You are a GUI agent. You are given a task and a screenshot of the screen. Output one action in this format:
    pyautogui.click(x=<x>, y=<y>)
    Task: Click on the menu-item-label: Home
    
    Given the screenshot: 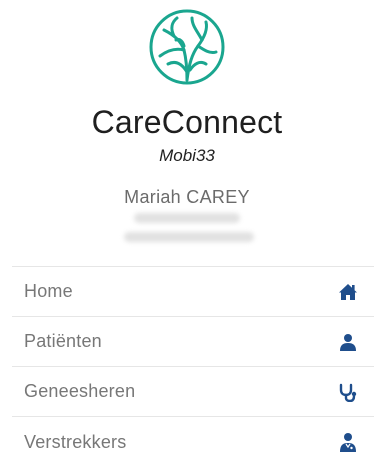 What is the action you would take?
    pyautogui.click(x=48, y=291)
    